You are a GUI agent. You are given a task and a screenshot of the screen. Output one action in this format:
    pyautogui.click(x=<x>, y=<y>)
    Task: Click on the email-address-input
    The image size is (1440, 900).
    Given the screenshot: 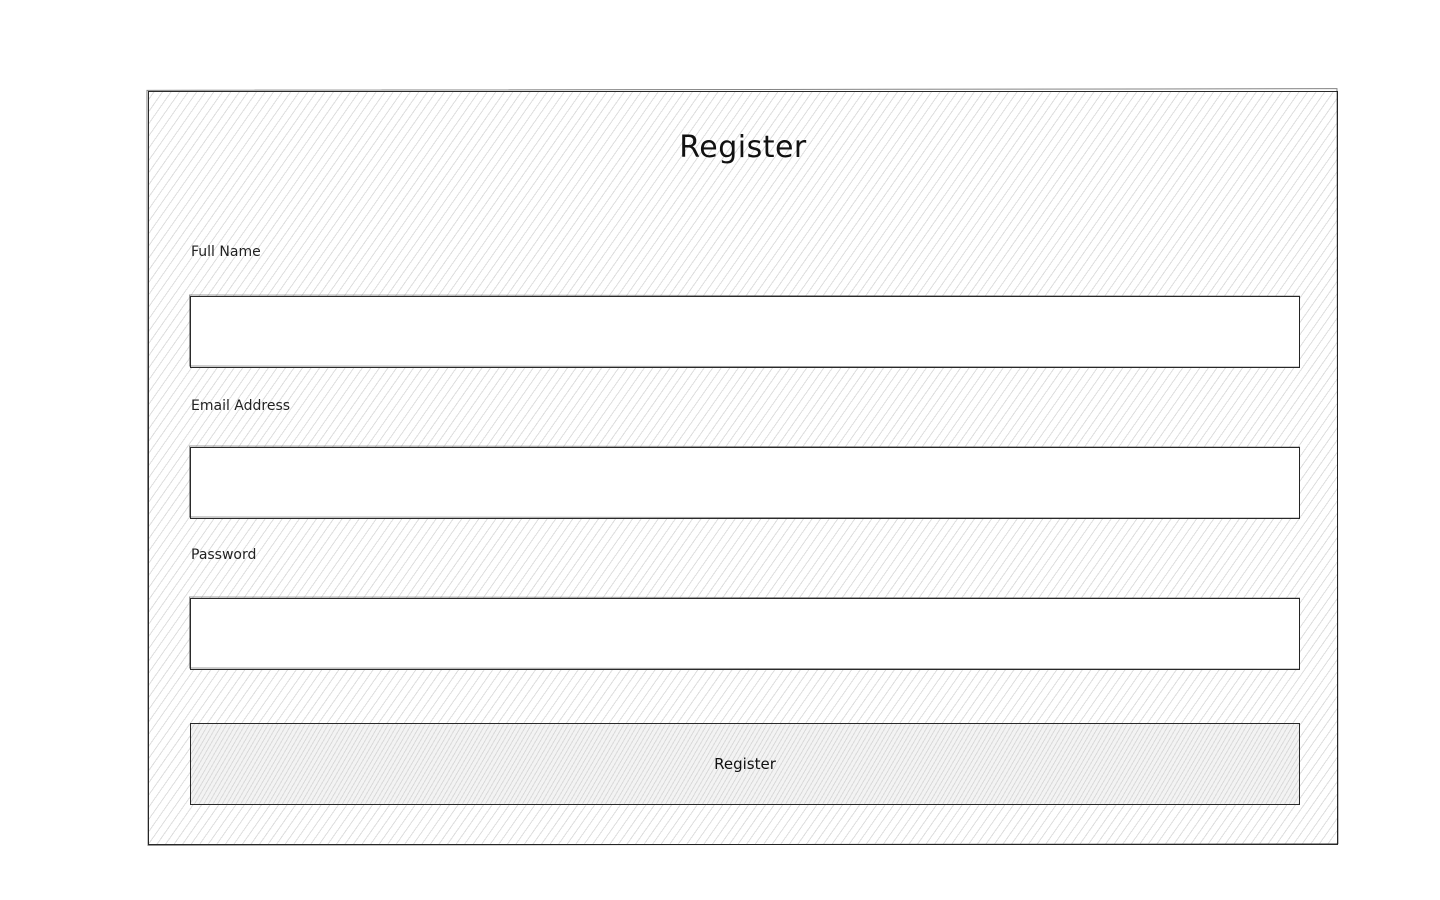 What is the action you would take?
    pyautogui.click(x=745, y=483)
    